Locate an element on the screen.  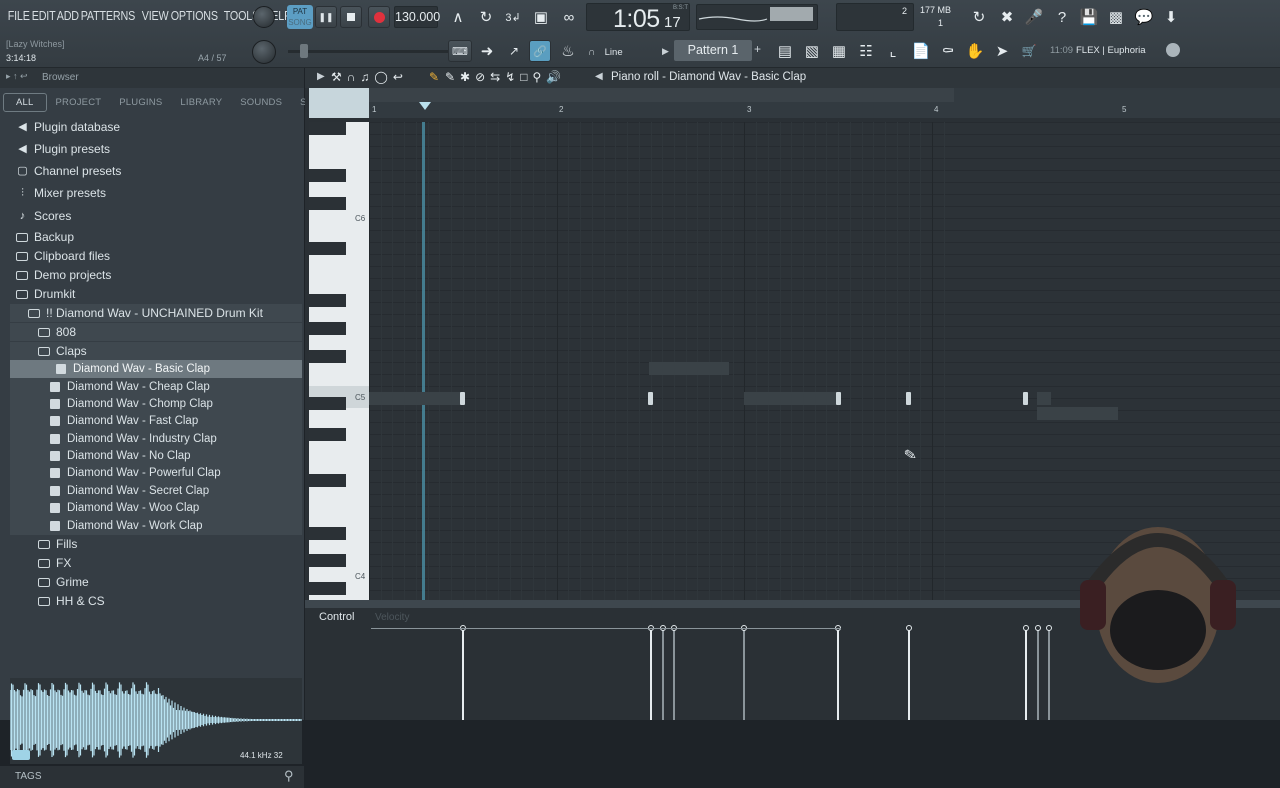
tab-sounds: SOUNDS is located at coordinates (261, 102).